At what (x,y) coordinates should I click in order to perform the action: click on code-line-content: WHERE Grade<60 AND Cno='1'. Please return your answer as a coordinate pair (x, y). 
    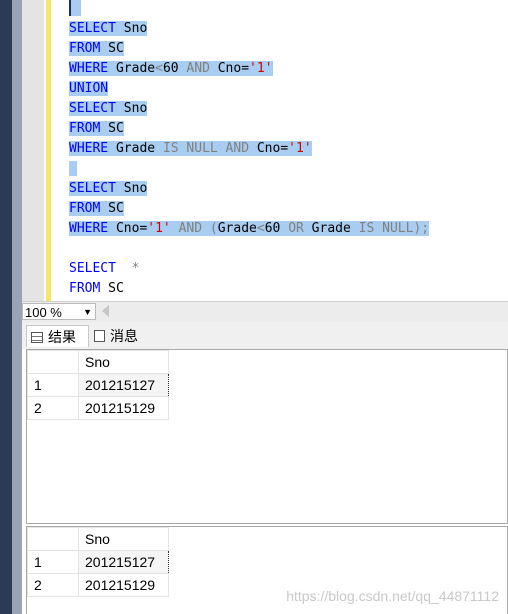
    Looking at the image, I should click on (171, 68).